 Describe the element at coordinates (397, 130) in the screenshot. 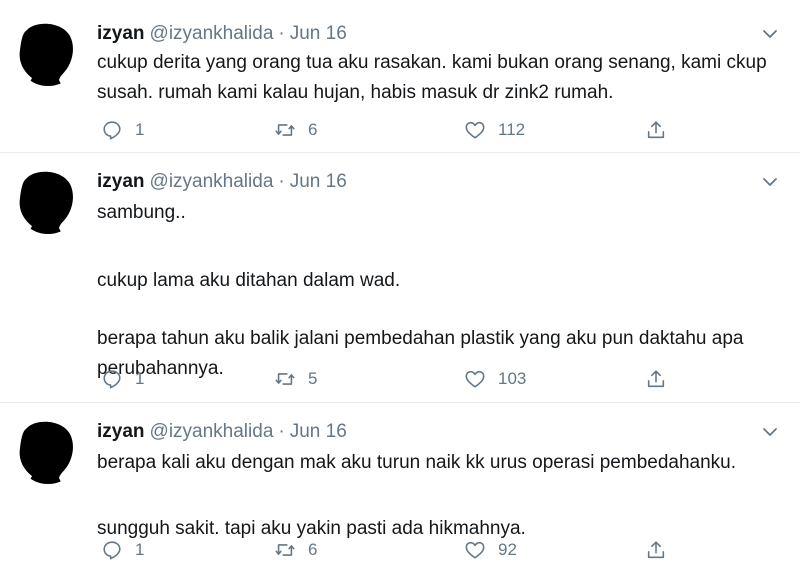

I see `tweet-actions: 1 6 112` at that location.